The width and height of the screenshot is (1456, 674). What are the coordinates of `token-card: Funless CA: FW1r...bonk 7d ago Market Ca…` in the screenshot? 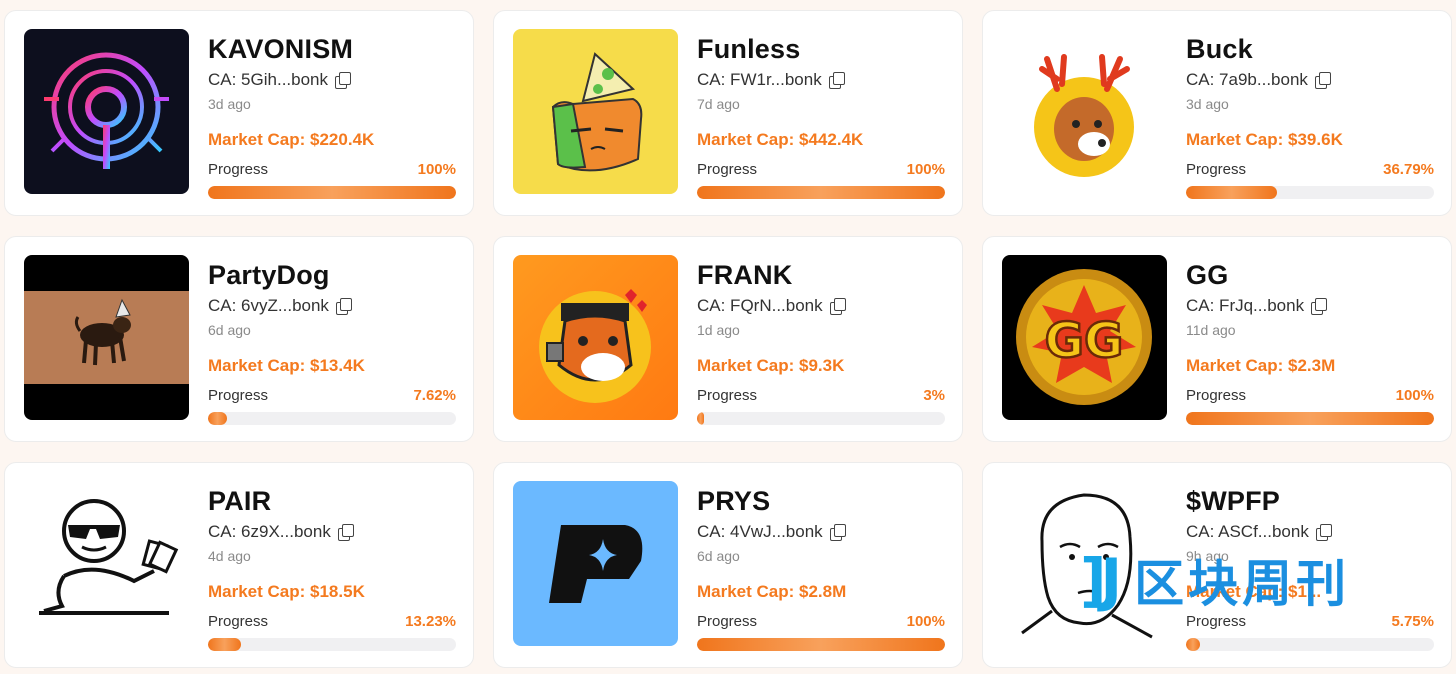 It's located at (728, 113).